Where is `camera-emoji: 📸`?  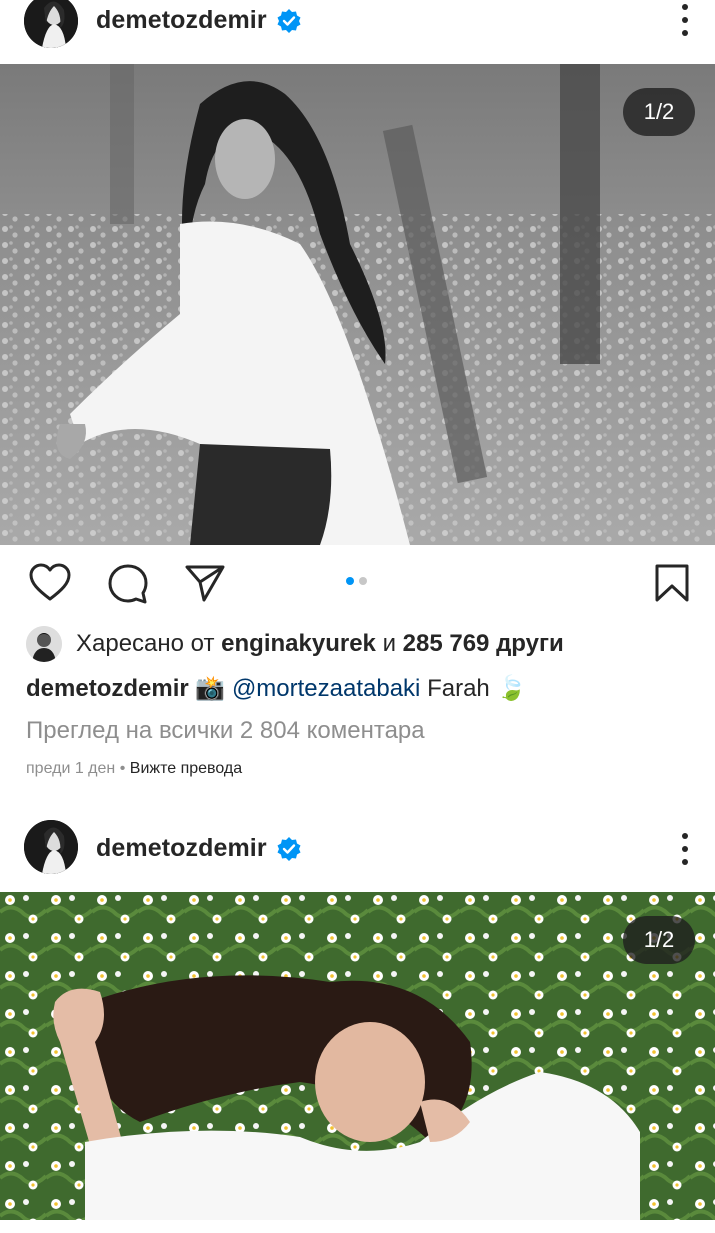
camera-emoji: 📸 is located at coordinates (210, 688).